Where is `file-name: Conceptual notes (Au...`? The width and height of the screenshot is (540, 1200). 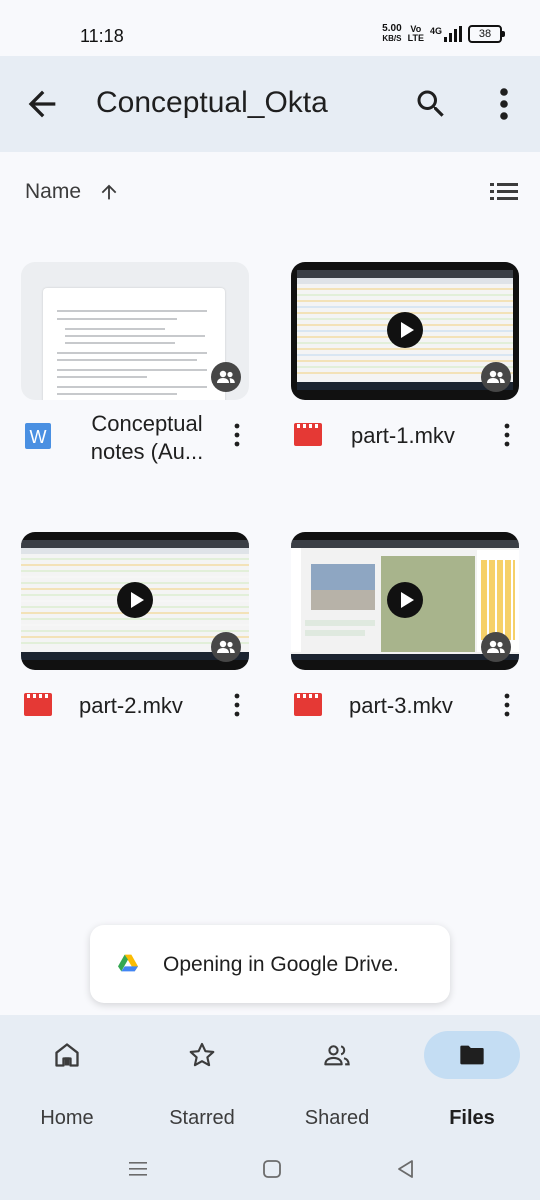
file-name: Conceptual notes (Au... is located at coordinates (147, 437).